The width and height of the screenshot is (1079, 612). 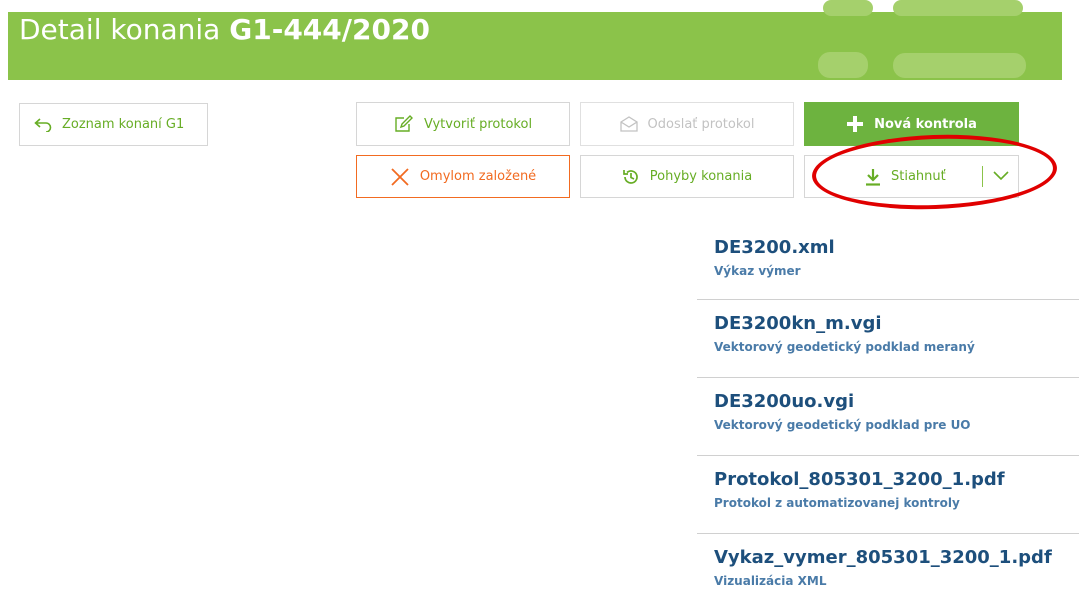 I want to click on page-title-code: G1-444/2020, so click(x=329, y=29).